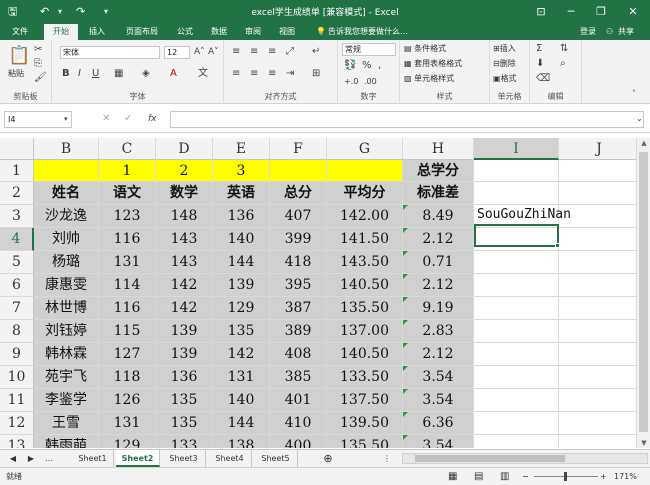  I want to click on zoom-out-icon: −, so click(525, 476).